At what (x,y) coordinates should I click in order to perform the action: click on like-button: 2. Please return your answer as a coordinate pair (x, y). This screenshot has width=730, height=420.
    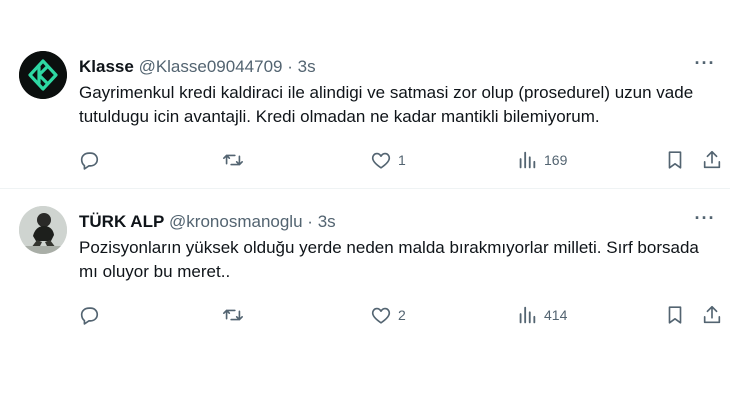
    Looking at the image, I should click on (388, 315).